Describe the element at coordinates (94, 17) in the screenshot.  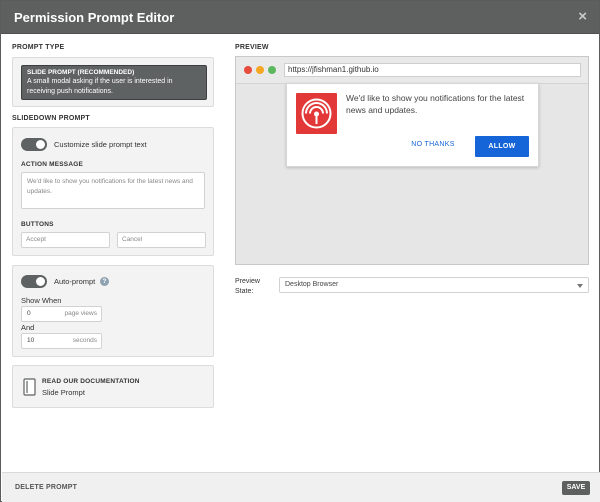
I see `window-title: Permission Prompt Editor` at that location.